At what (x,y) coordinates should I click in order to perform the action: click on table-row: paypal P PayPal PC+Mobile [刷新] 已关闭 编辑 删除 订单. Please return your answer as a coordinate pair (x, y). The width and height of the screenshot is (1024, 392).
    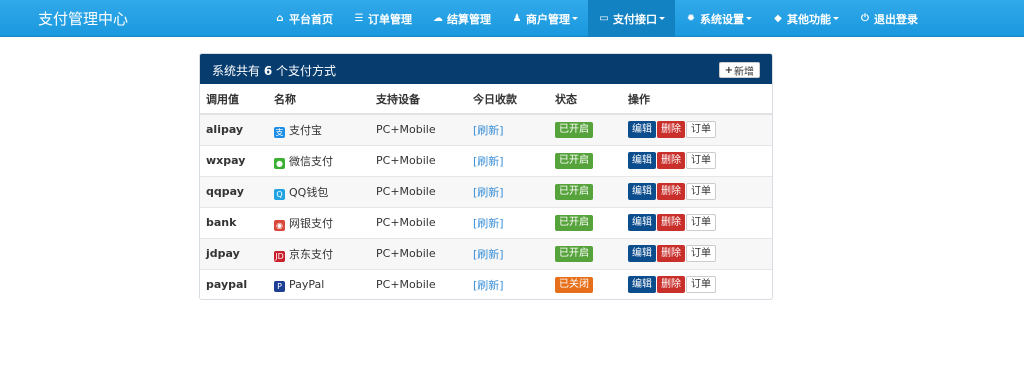
    Looking at the image, I should click on (486, 283).